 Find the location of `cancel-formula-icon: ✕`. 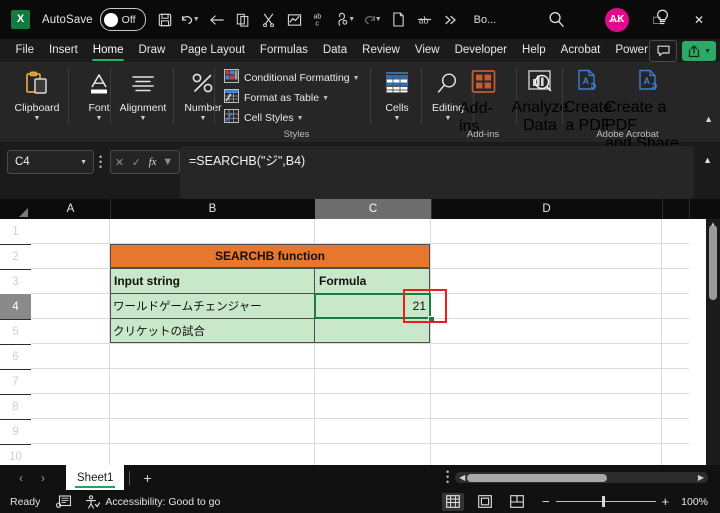

cancel-formula-icon: ✕ is located at coordinates (119, 162).